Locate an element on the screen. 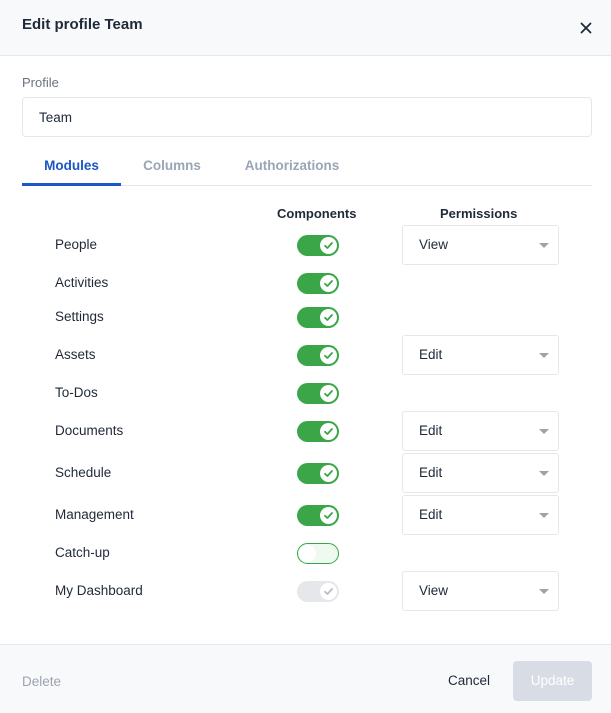  permission-select-documents: Edit is located at coordinates (480, 431).